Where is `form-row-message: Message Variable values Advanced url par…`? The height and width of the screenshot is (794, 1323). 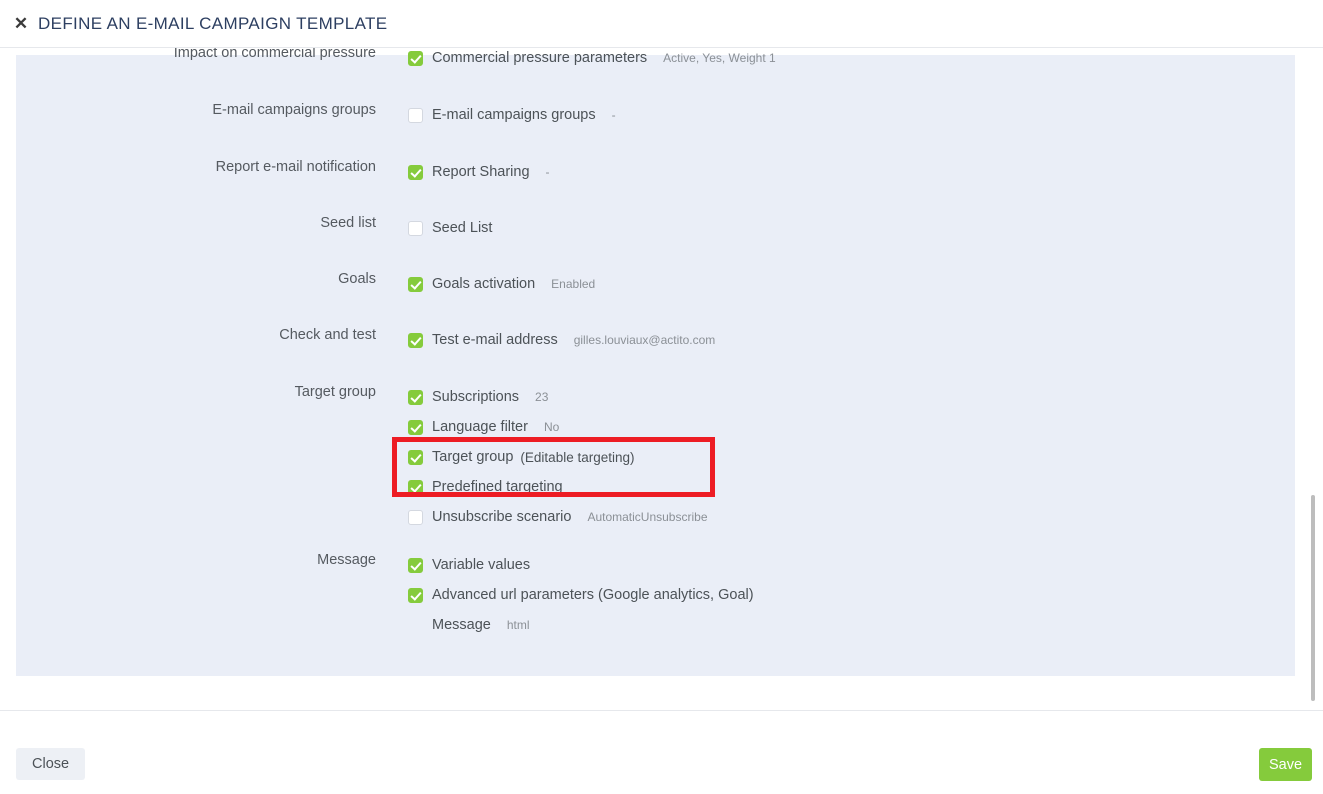
form-row-message: Message Variable values Advanced url par… is located at coordinates (385, 595).